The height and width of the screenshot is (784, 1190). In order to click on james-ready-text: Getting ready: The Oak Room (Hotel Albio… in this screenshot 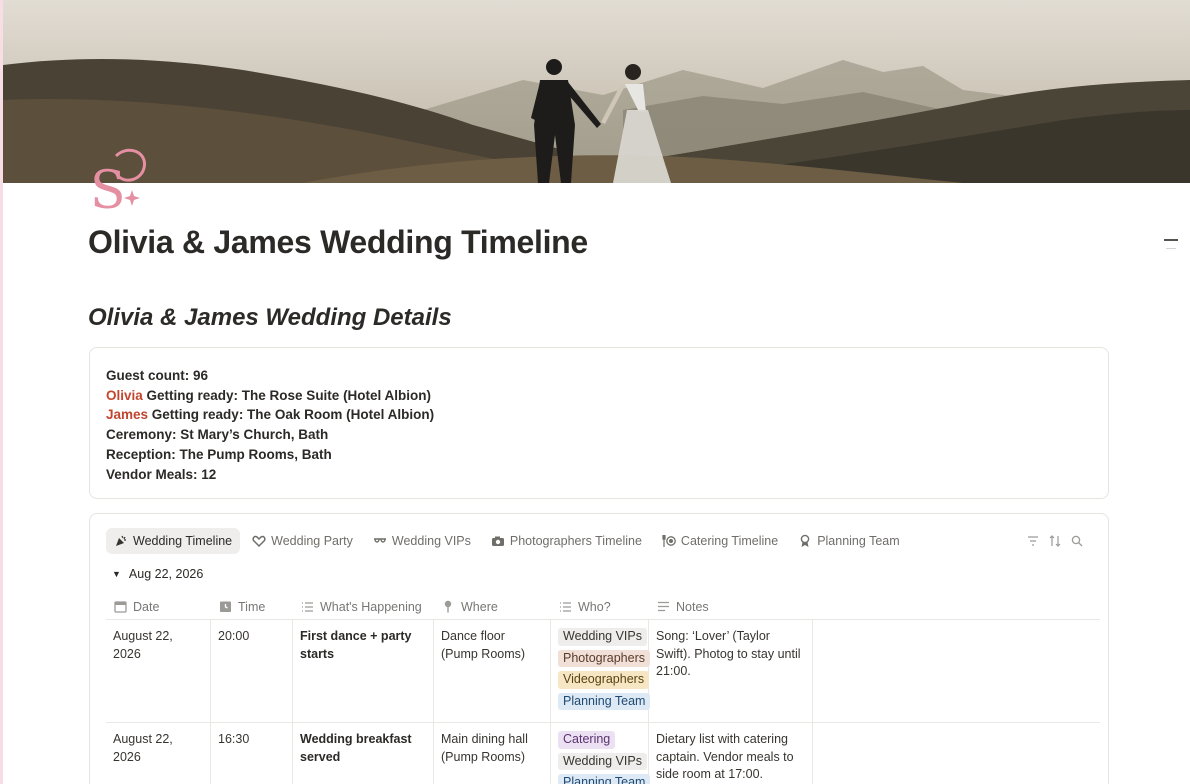, I will do `click(291, 415)`.